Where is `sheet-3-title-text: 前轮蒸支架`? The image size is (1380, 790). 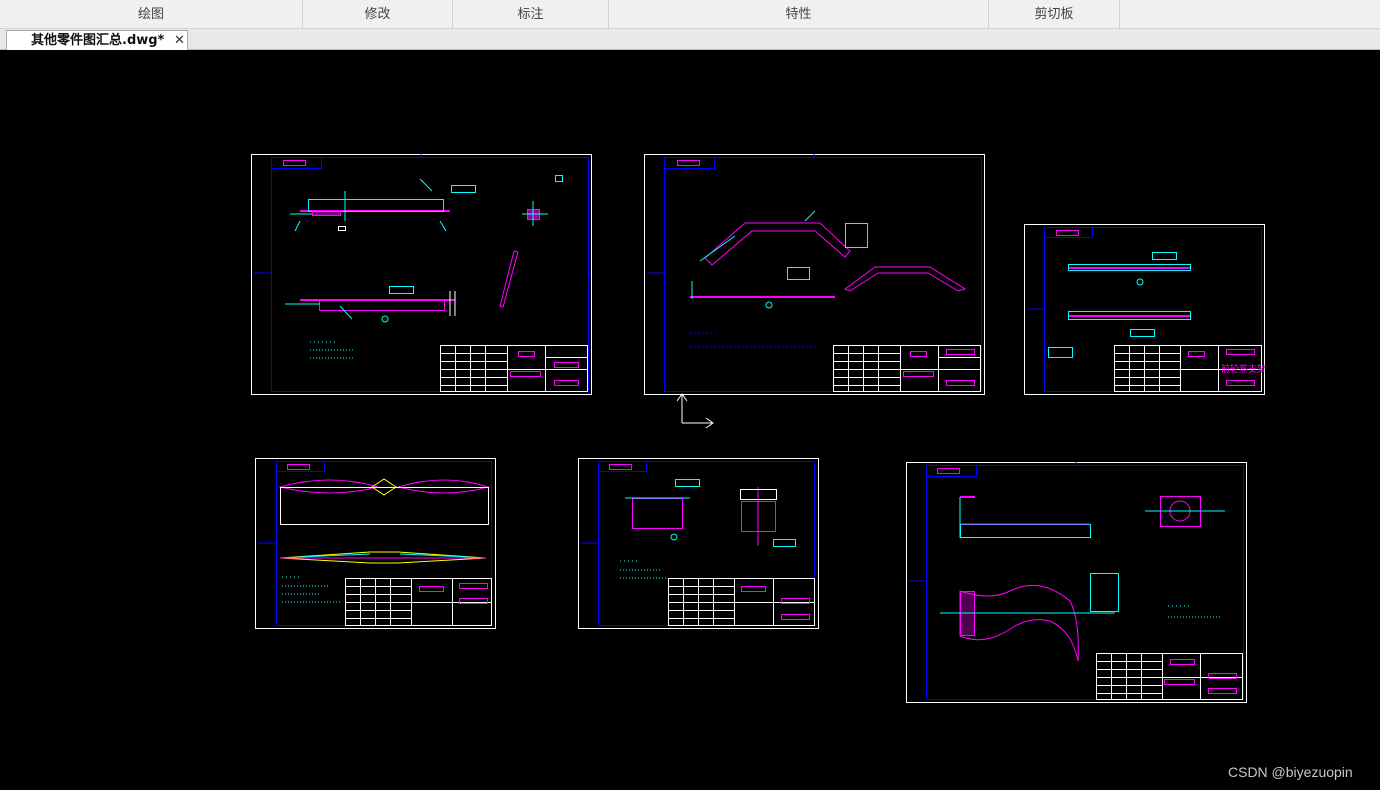 sheet-3-title-text: 前轮蒸支架 is located at coordinates (1243, 369).